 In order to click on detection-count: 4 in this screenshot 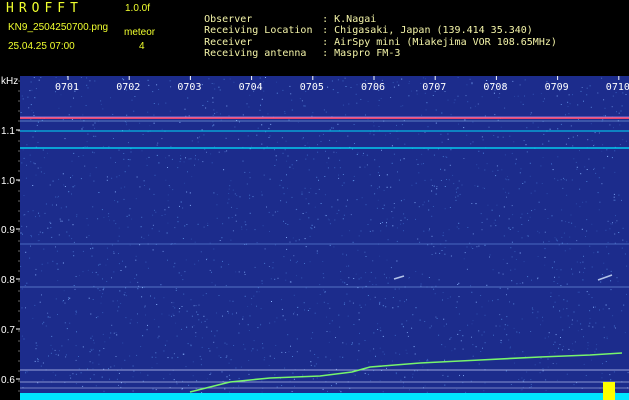, I will do `click(142, 46)`.